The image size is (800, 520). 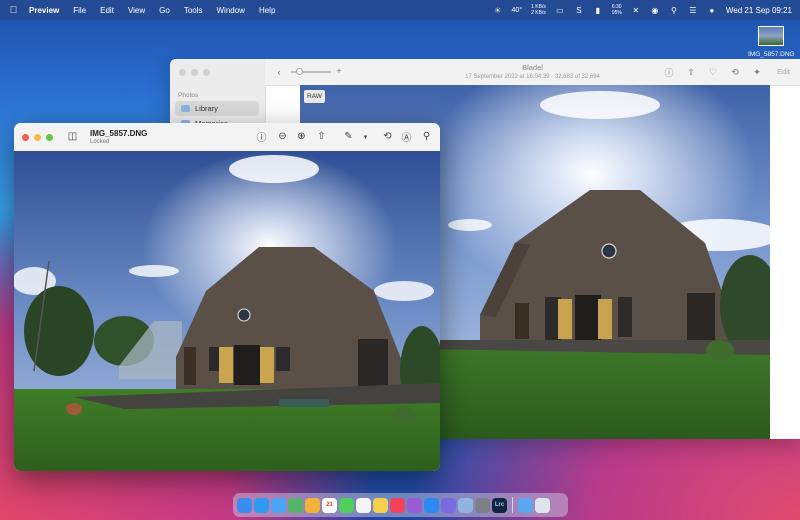 What do you see at coordinates (693, 10) in the screenshot?
I see `control-center-icon: ☰` at bounding box center [693, 10].